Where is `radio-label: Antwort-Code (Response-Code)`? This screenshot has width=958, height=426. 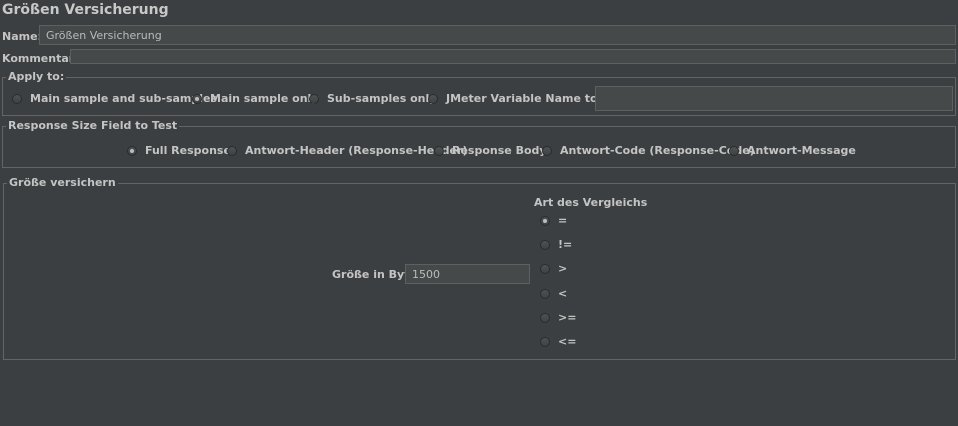 radio-label: Antwort-Code (Response-Code) is located at coordinates (657, 150).